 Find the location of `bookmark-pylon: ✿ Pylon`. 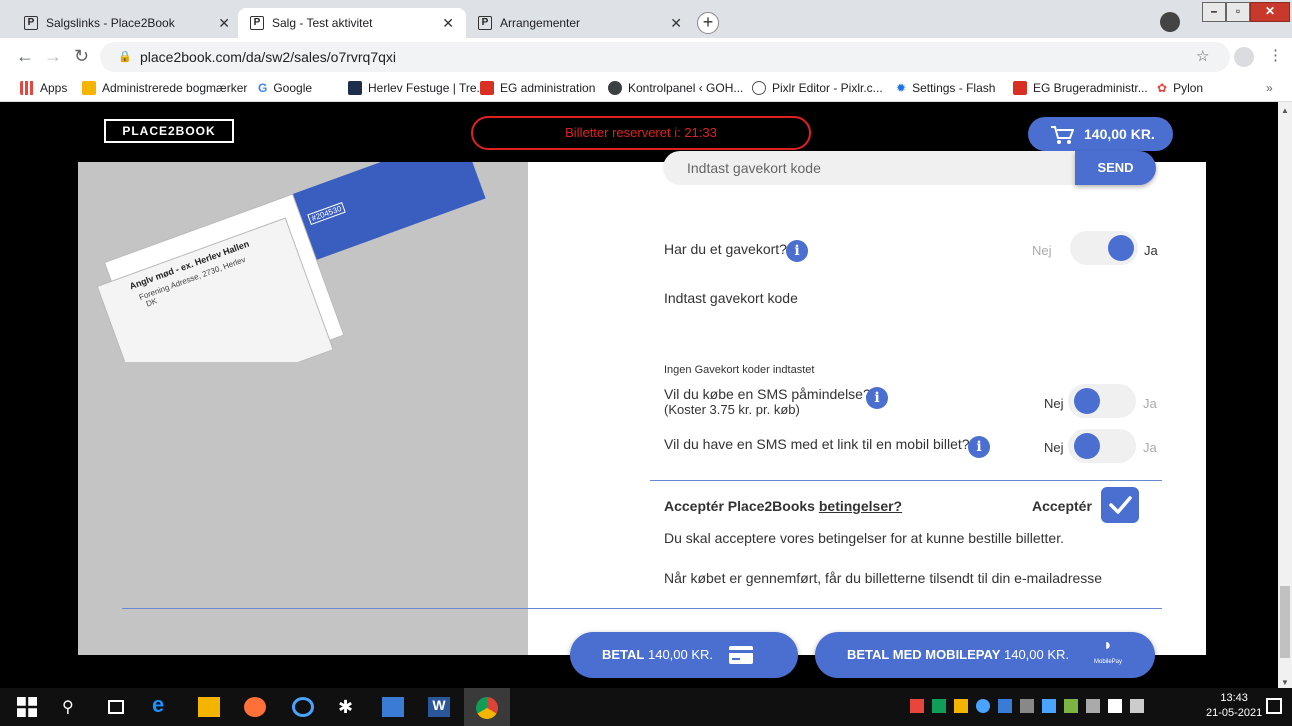

bookmark-pylon: ✿ Pylon is located at coordinates (1180, 88).